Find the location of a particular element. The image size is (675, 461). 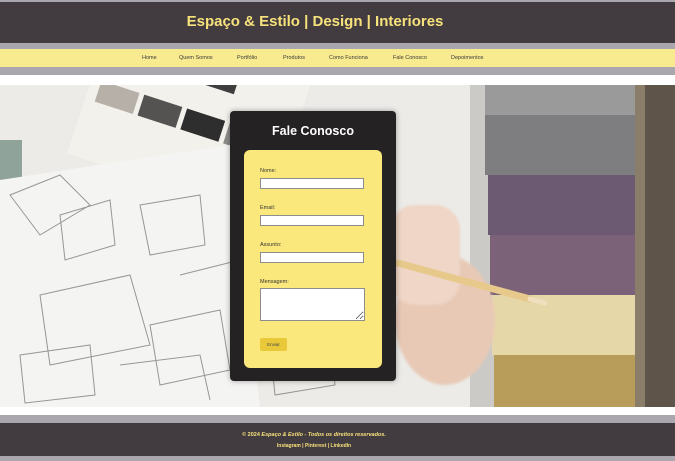

name-label: Nome: is located at coordinates (268, 171).